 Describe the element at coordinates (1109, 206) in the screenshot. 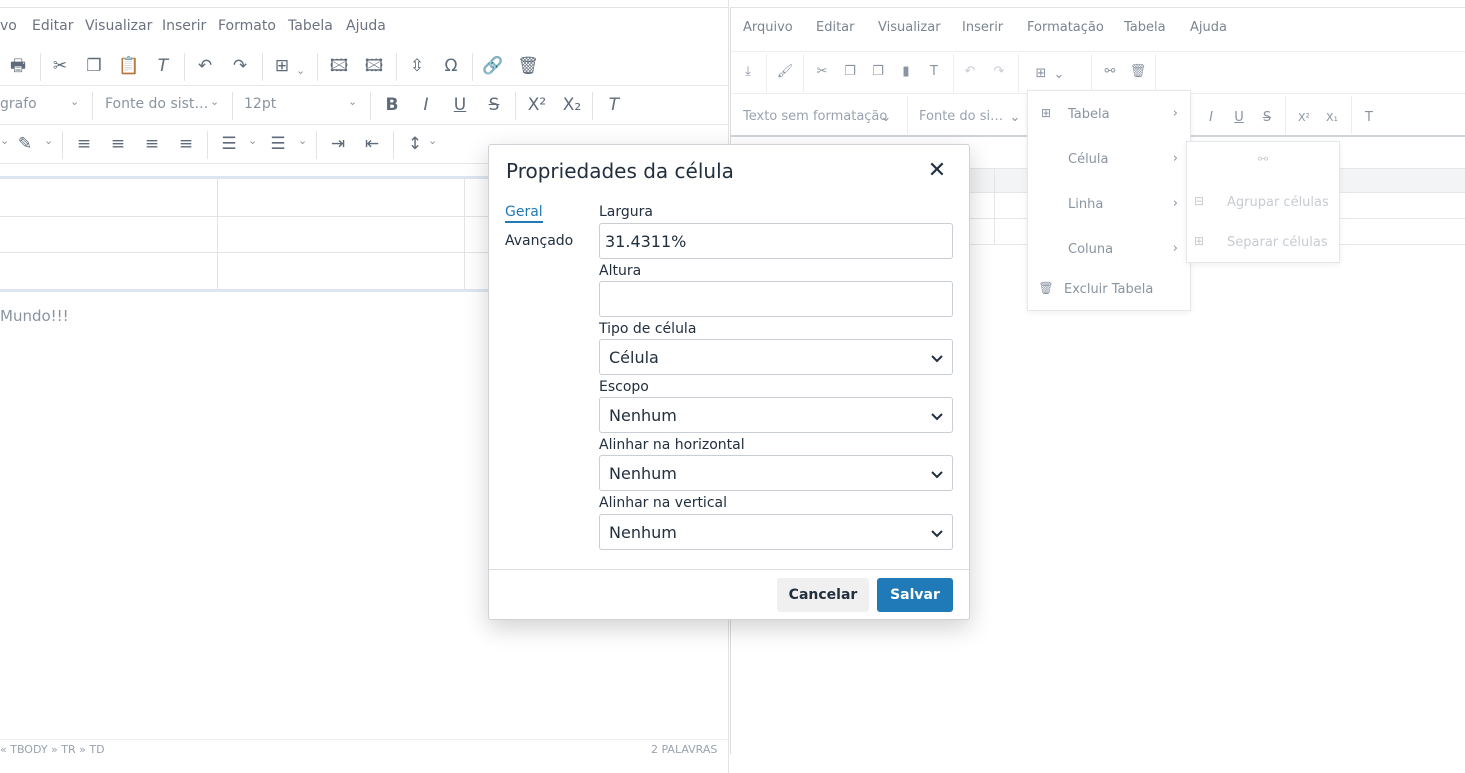

I see `menu-item-row: Linha ›` at that location.